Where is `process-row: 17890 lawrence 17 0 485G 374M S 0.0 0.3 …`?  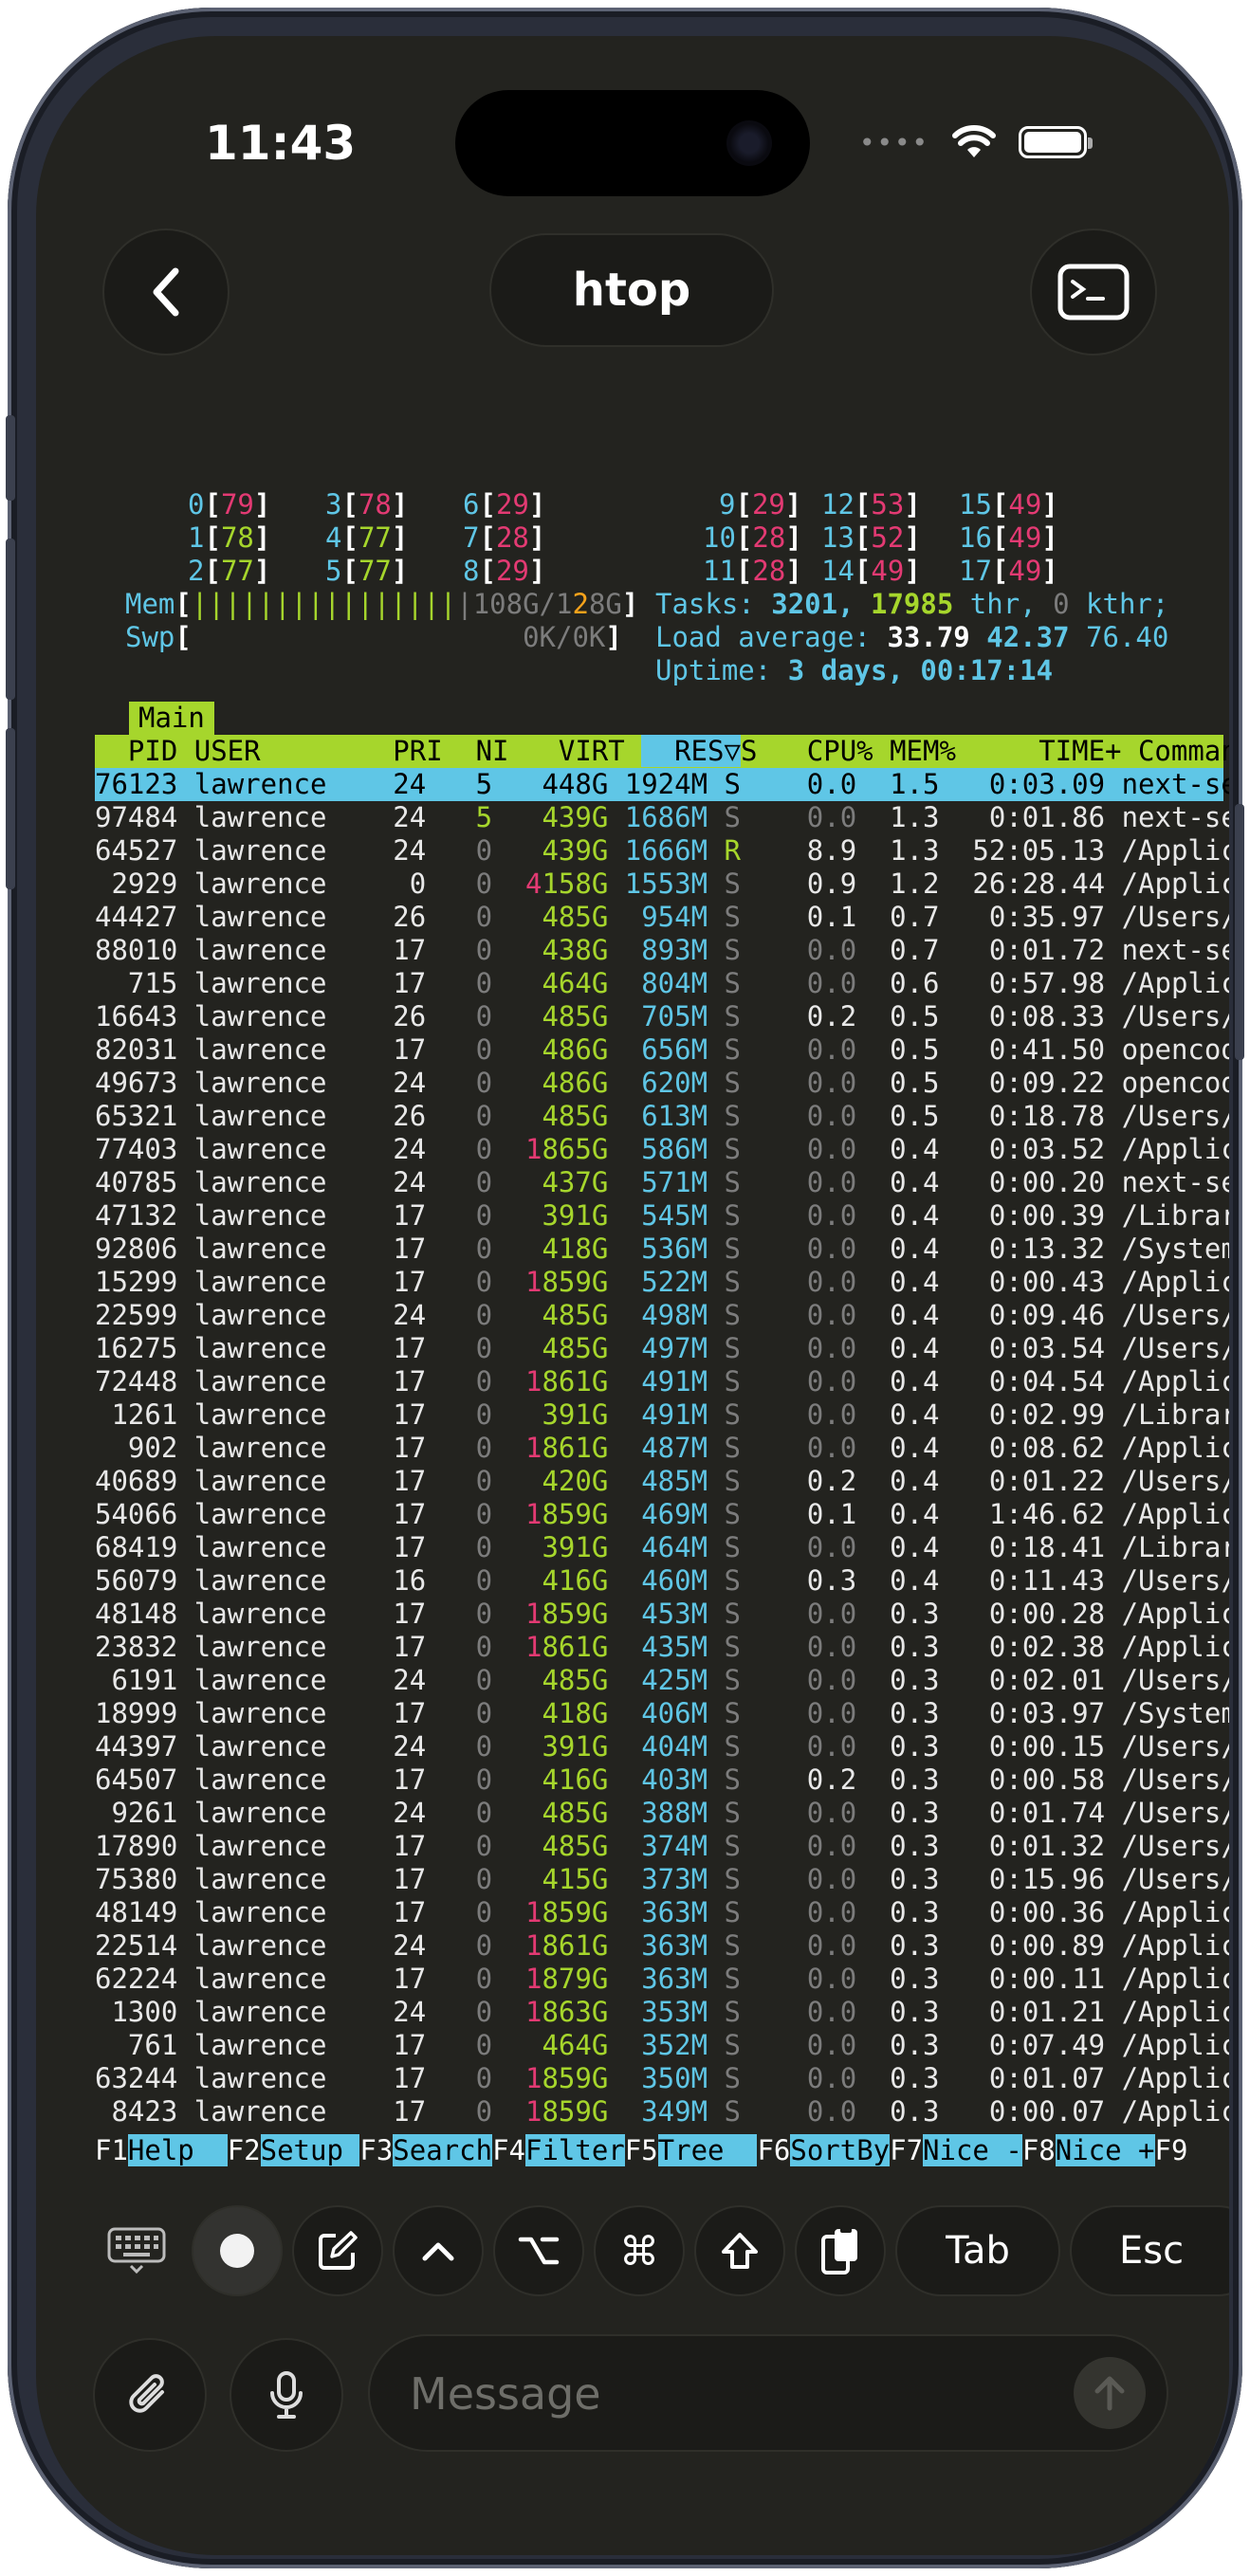 process-row: 17890 lawrence 17 0 485G 374M S 0.0 0.3 … is located at coordinates (662, 1846).